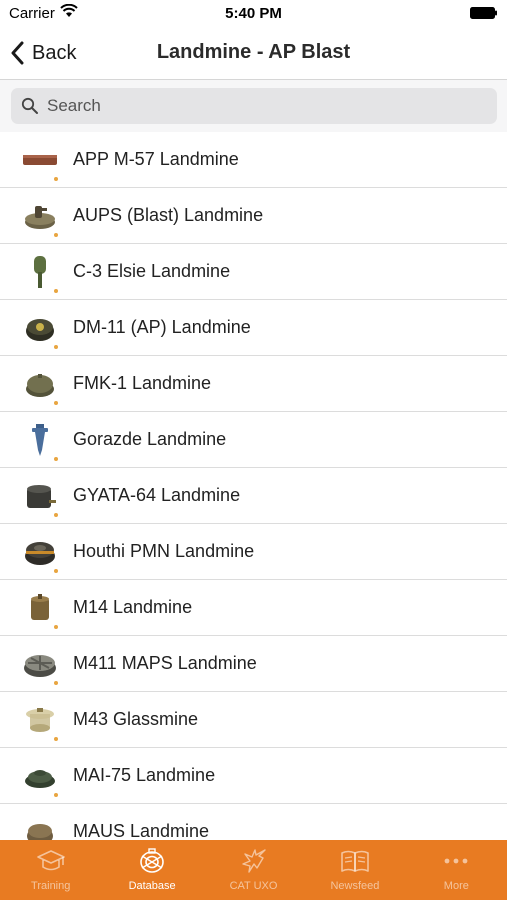  What do you see at coordinates (40, 272) in the screenshot?
I see `stake-mine-green-icon` at bounding box center [40, 272].